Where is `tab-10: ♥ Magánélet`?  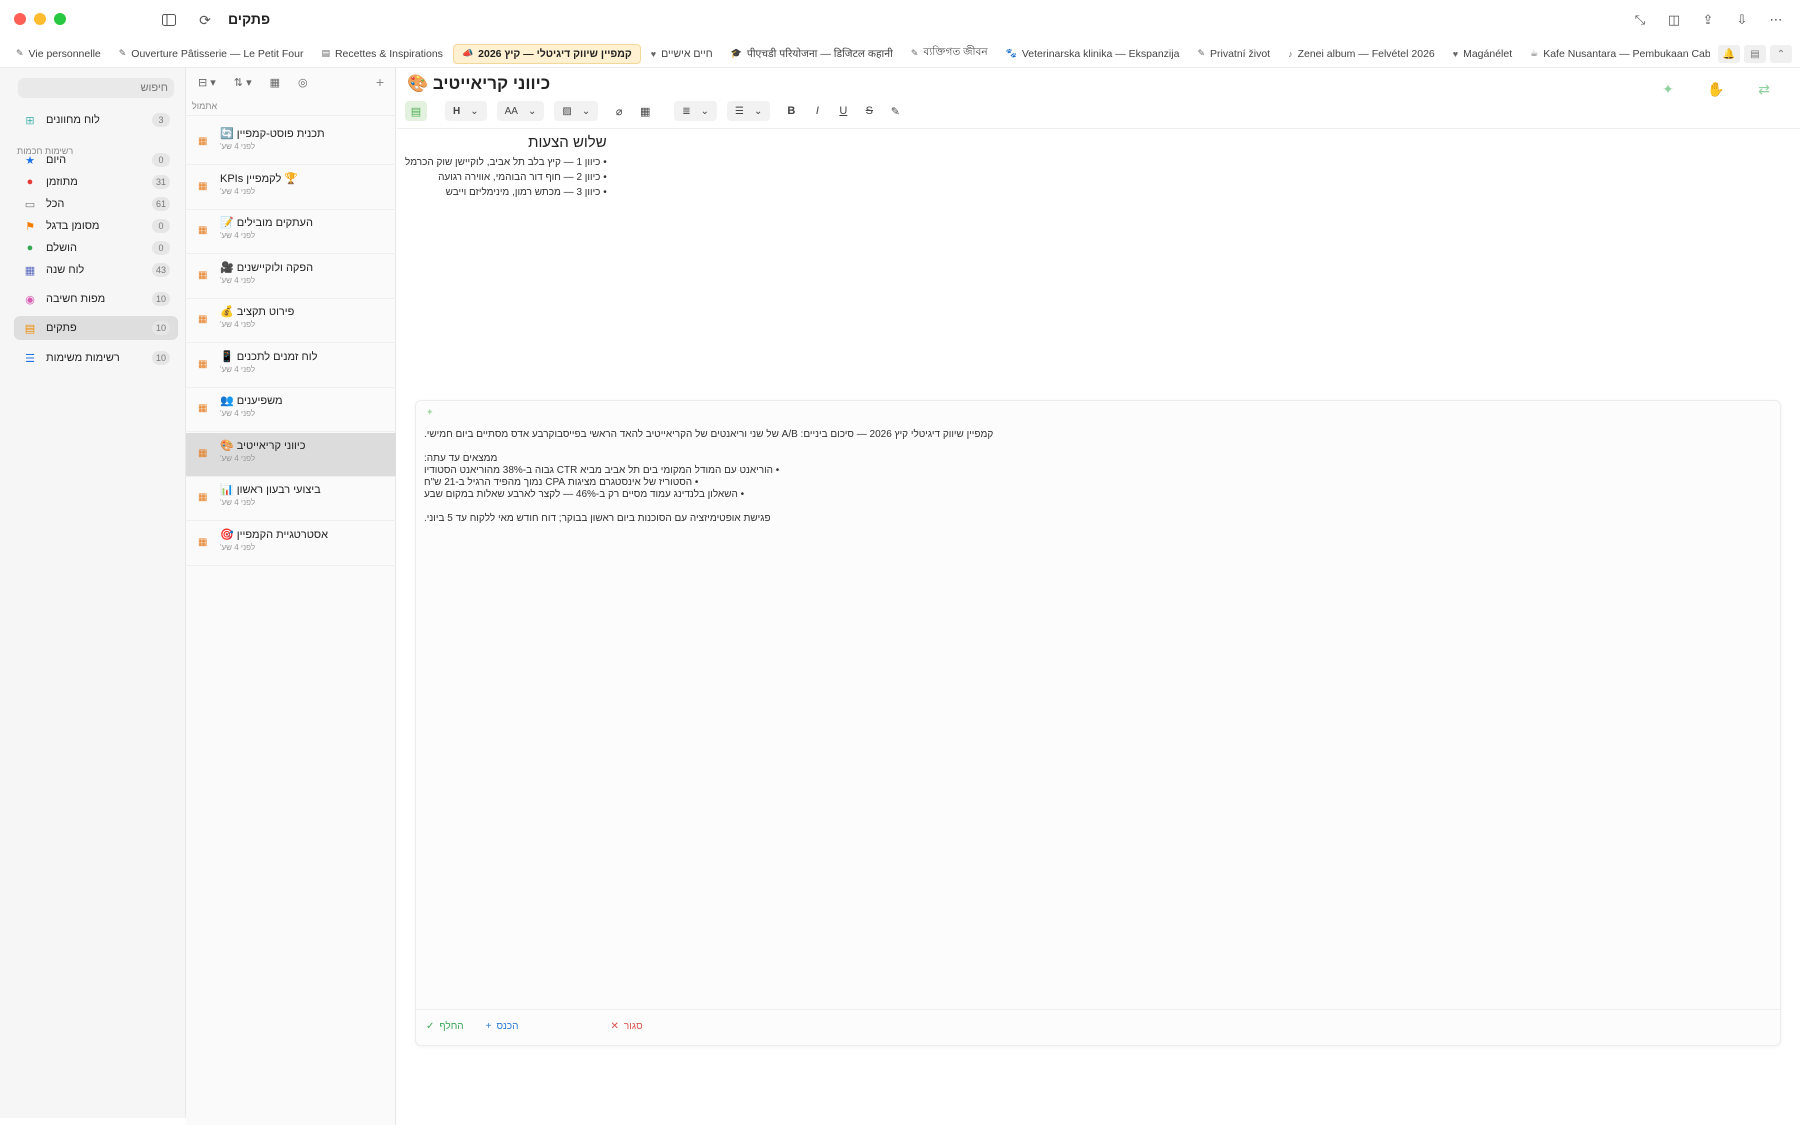 tab-10: ♥ Magánélet is located at coordinates (1482, 54).